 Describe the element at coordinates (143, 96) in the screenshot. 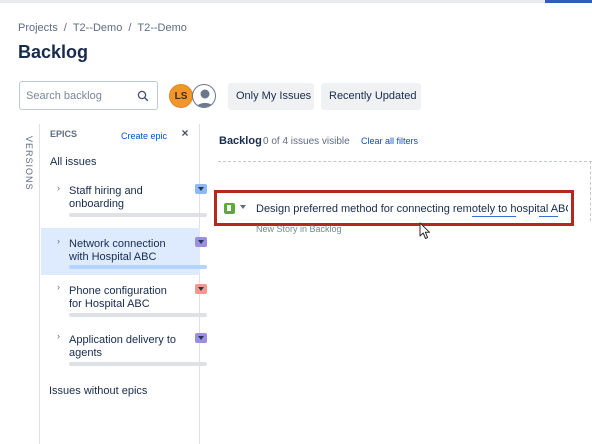

I see `search-icon` at that location.